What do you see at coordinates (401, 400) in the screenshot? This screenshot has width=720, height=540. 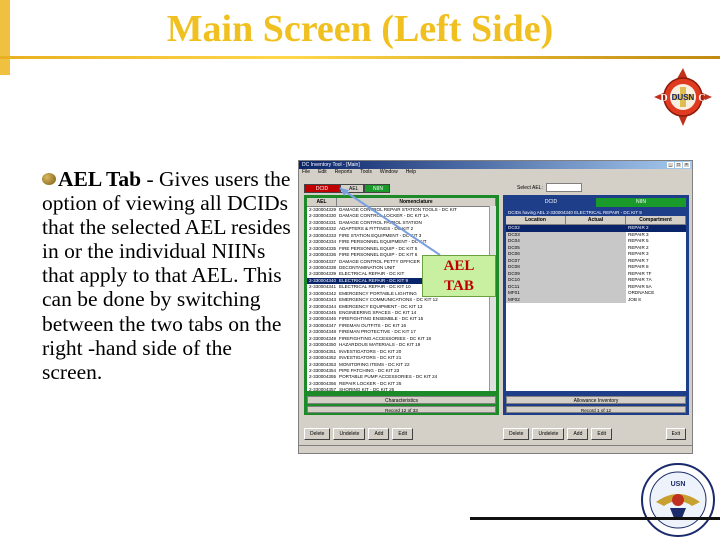 I see `characteristics-button: Characteristics` at bounding box center [401, 400].